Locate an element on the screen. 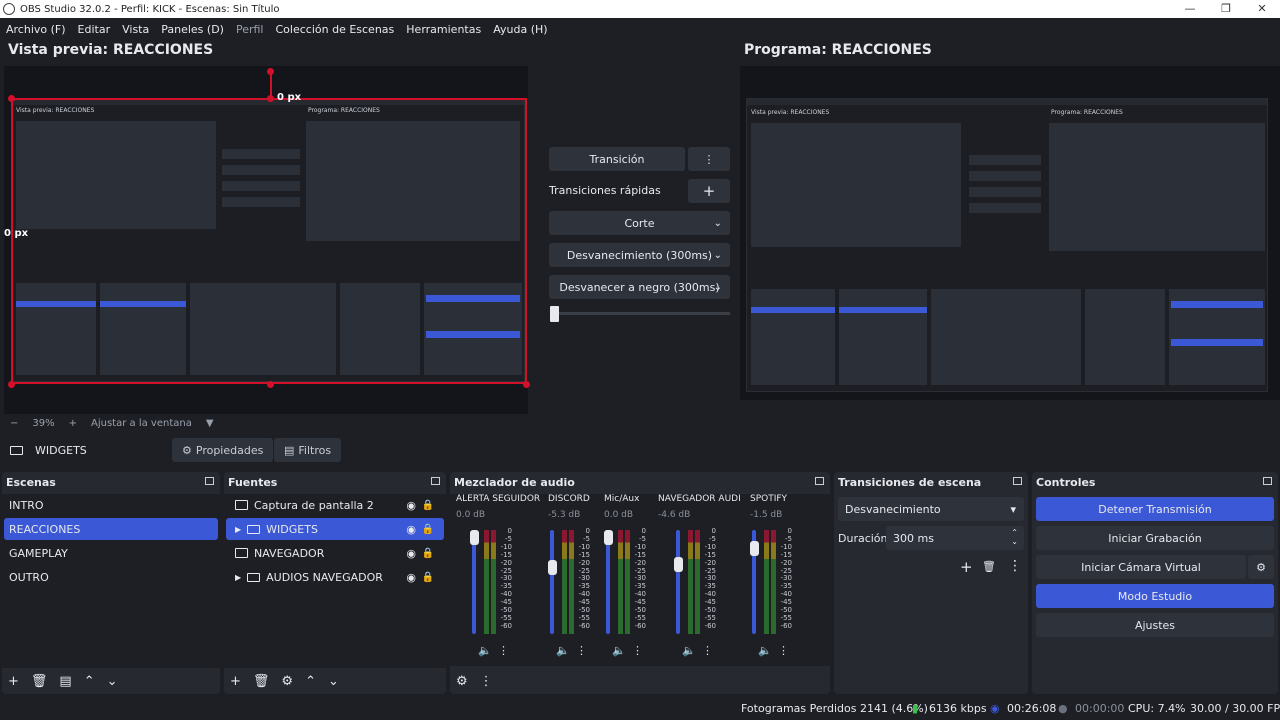  studio-mode-button: Modo Estudio is located at coordinates (1155, 596).